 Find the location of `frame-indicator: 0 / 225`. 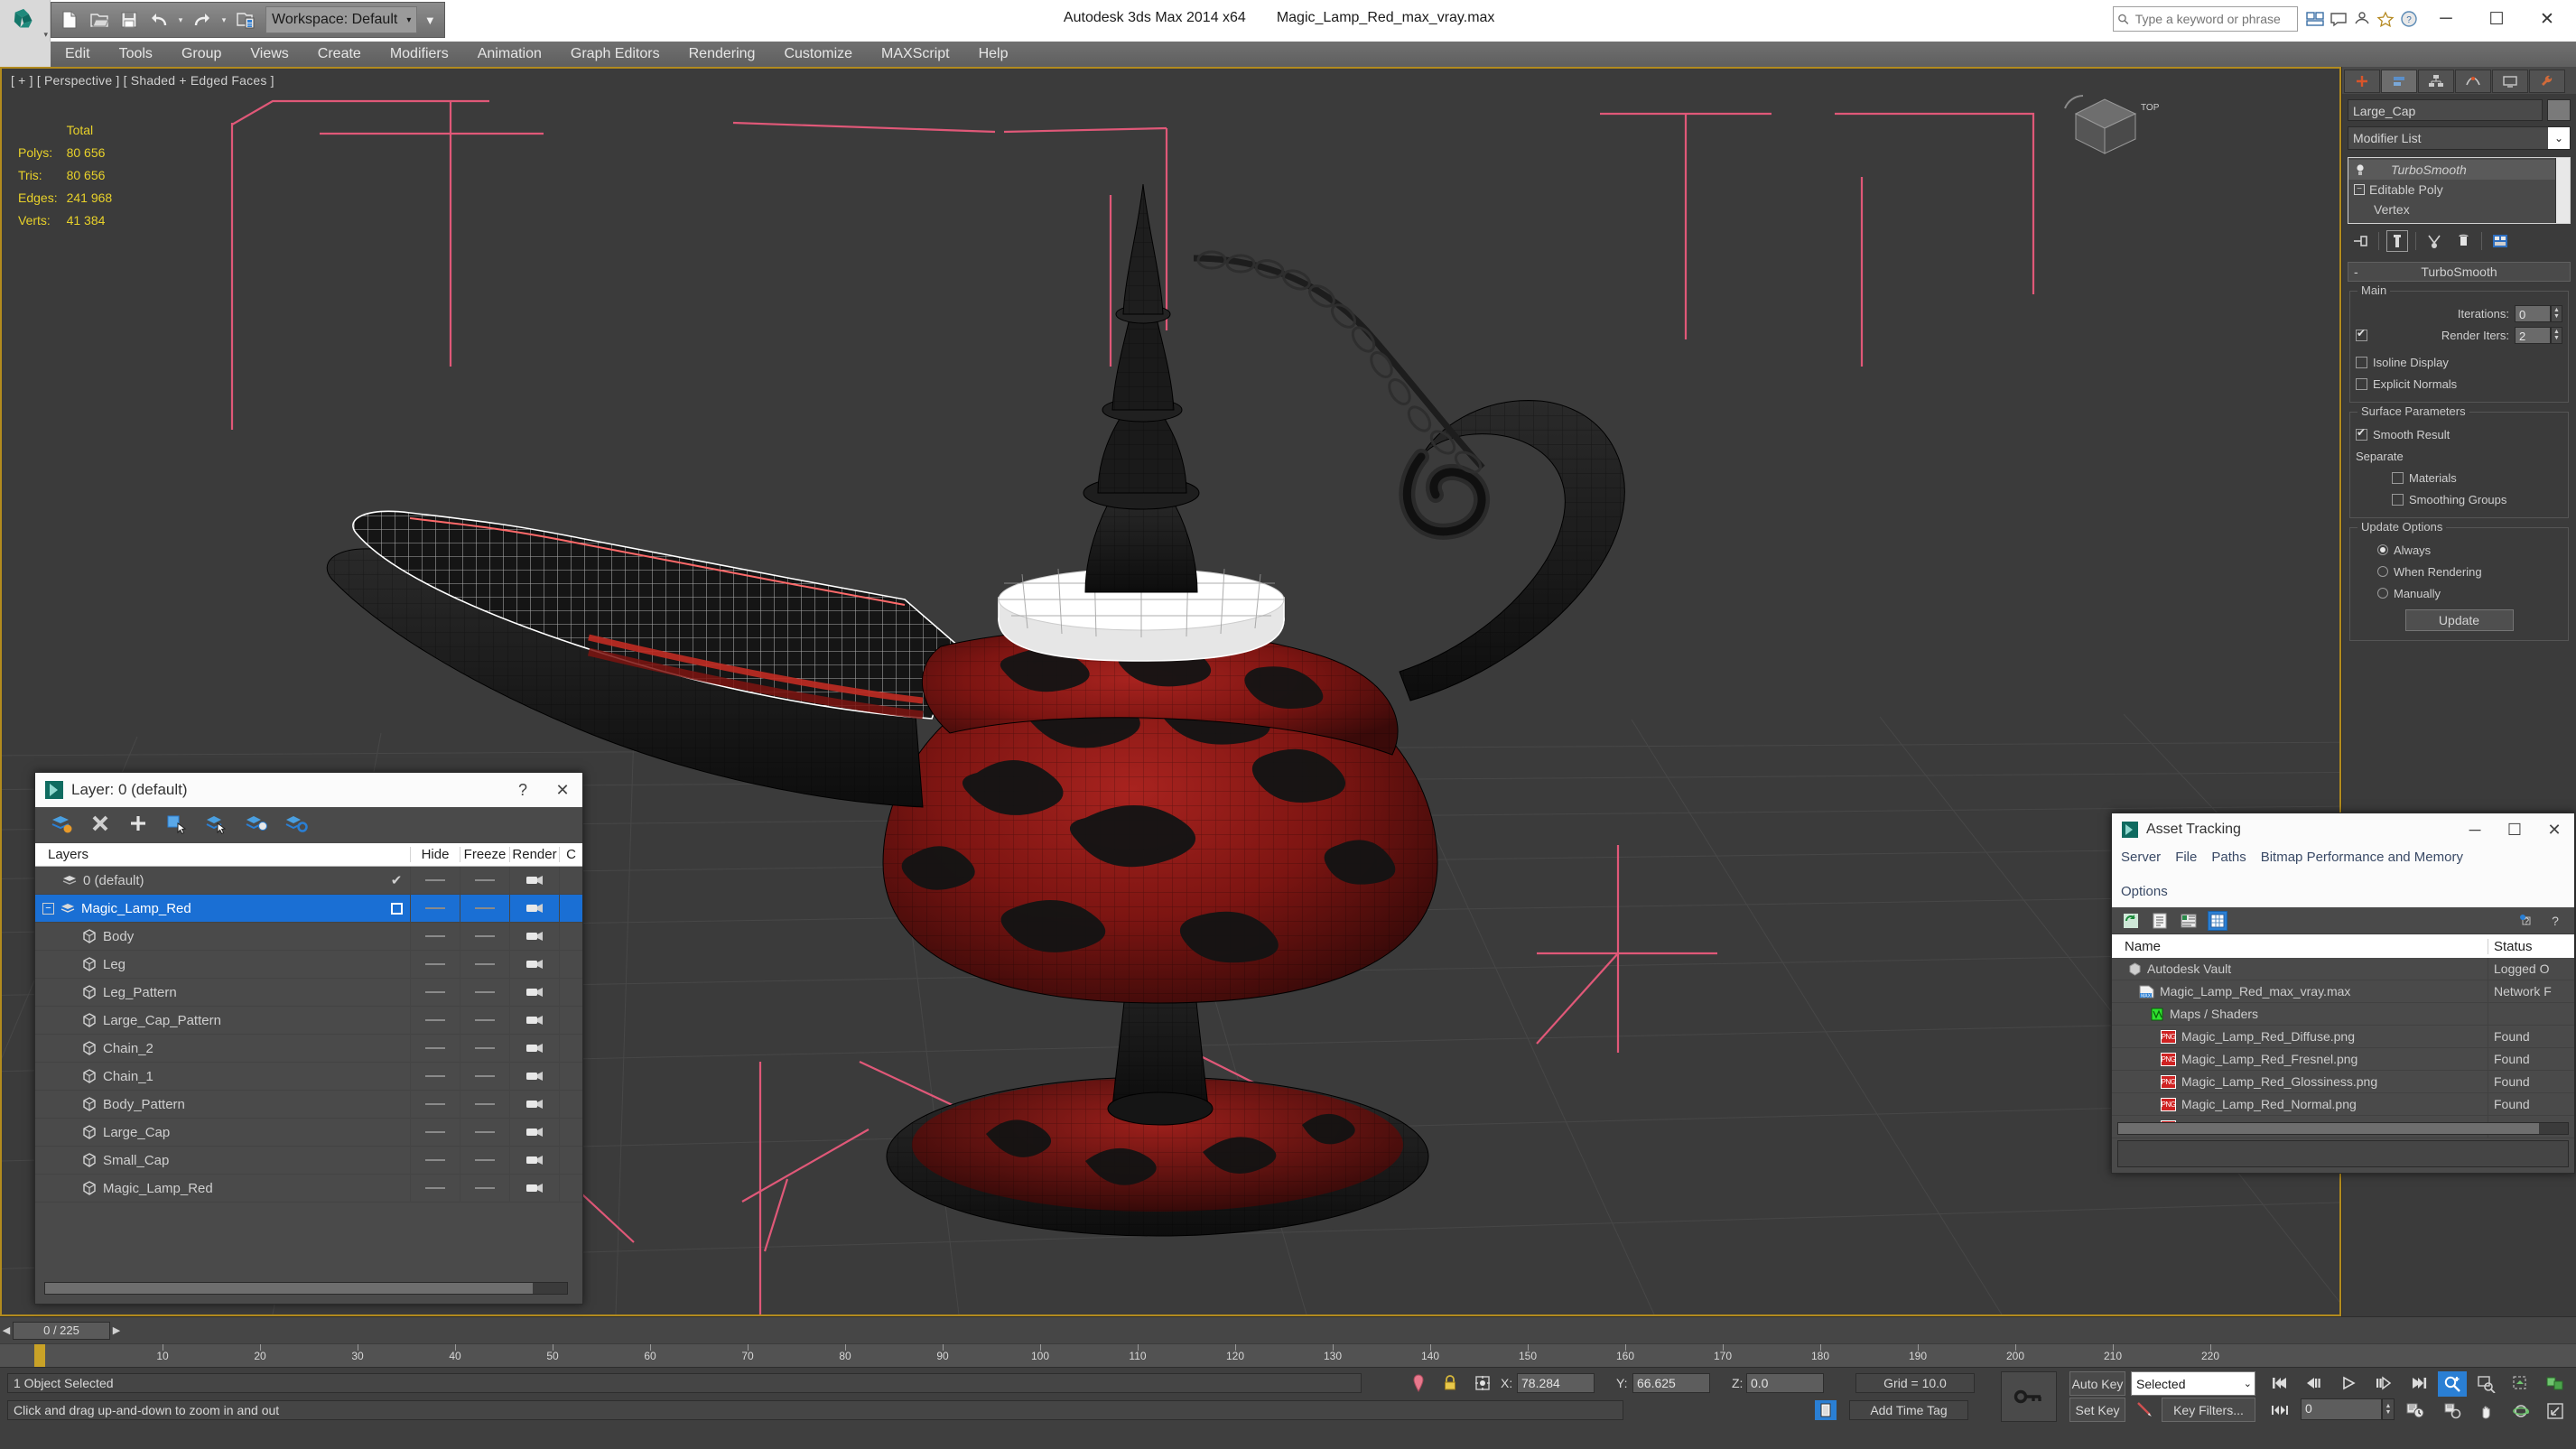

frame-indicator: 0 / 225 is located at coordinates (61, 1330).